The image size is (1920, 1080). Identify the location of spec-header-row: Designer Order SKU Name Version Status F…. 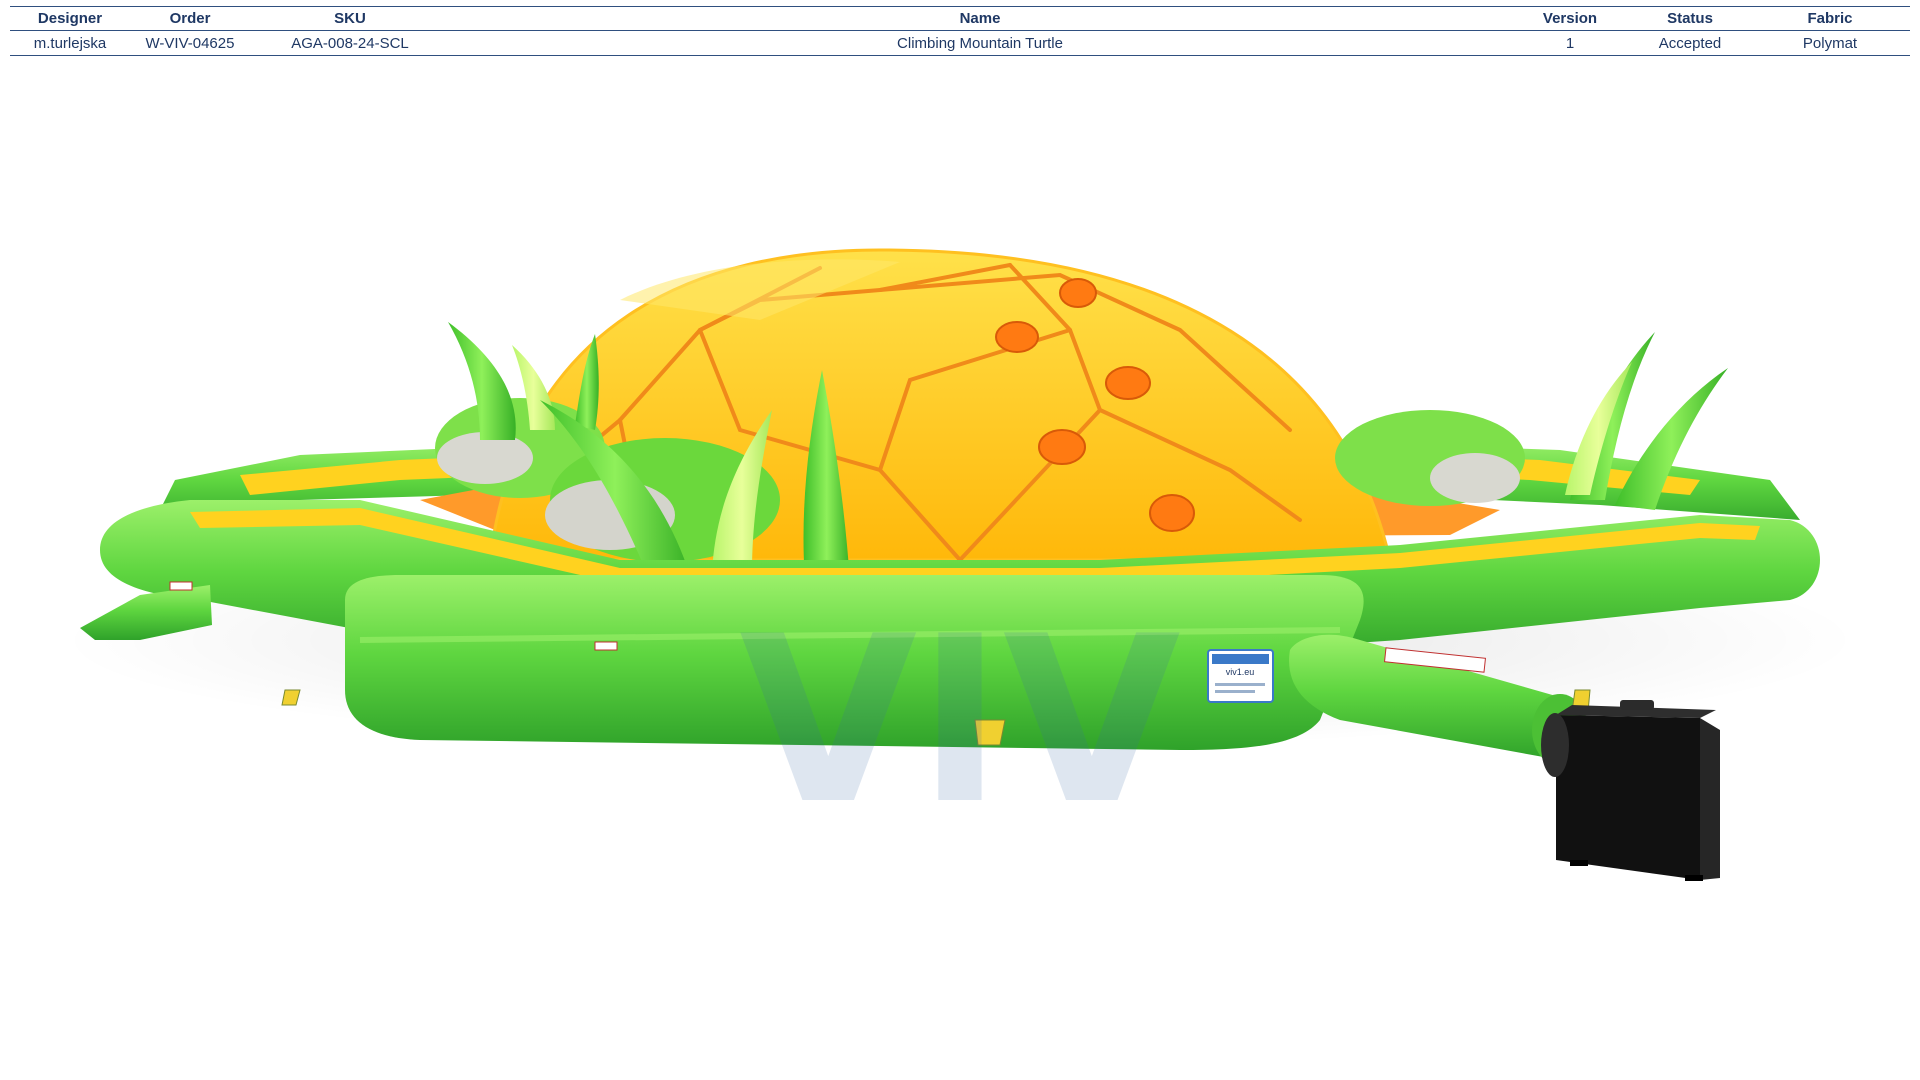
(960, 18).